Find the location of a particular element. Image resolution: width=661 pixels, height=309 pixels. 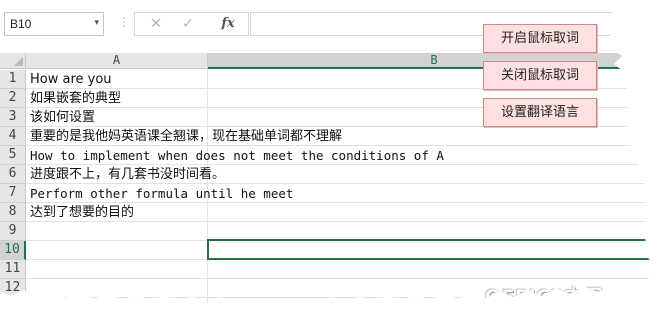

row-header: 8 is located at coordinates (13, 212).